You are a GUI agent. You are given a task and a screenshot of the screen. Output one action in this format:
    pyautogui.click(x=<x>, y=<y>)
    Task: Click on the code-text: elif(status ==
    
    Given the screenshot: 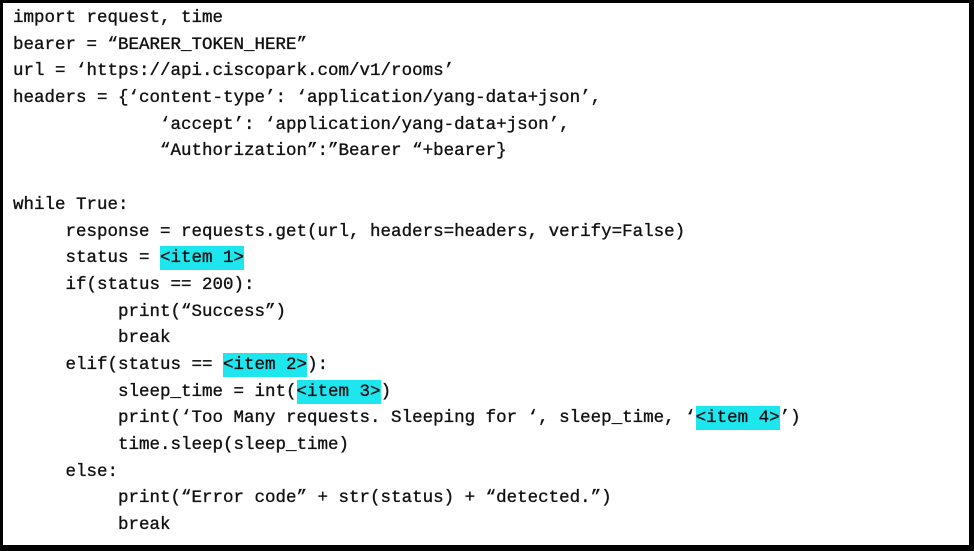 What is the action you would take?
    pyautogui.click(x=118, y=364)
    